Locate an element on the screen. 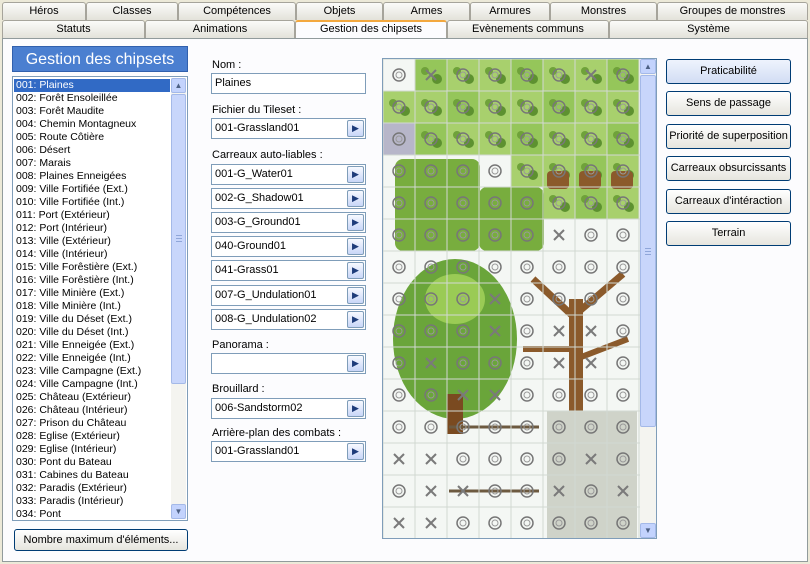 Image resolution: width=810 pixels, height=564 pixels. tab-animations: Animations is located at coordinates (220, 29).